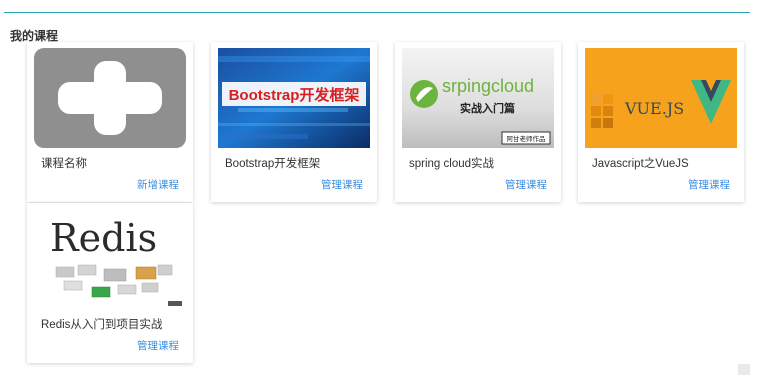  What do you see at coordinates (158, 184) in the screenshot?
I see `add-course-link: 新增课程` at bounding box center [158, 184].